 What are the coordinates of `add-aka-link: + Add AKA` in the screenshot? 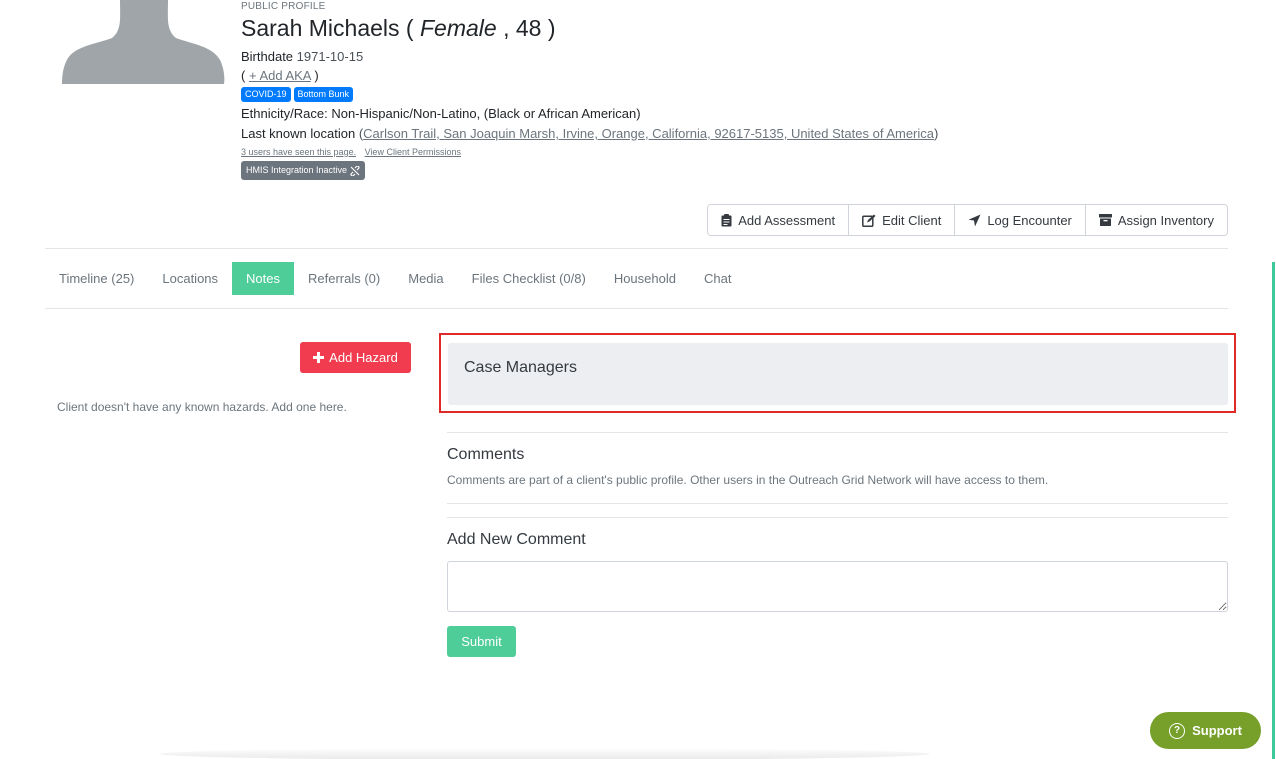 It's located at (280, 75).